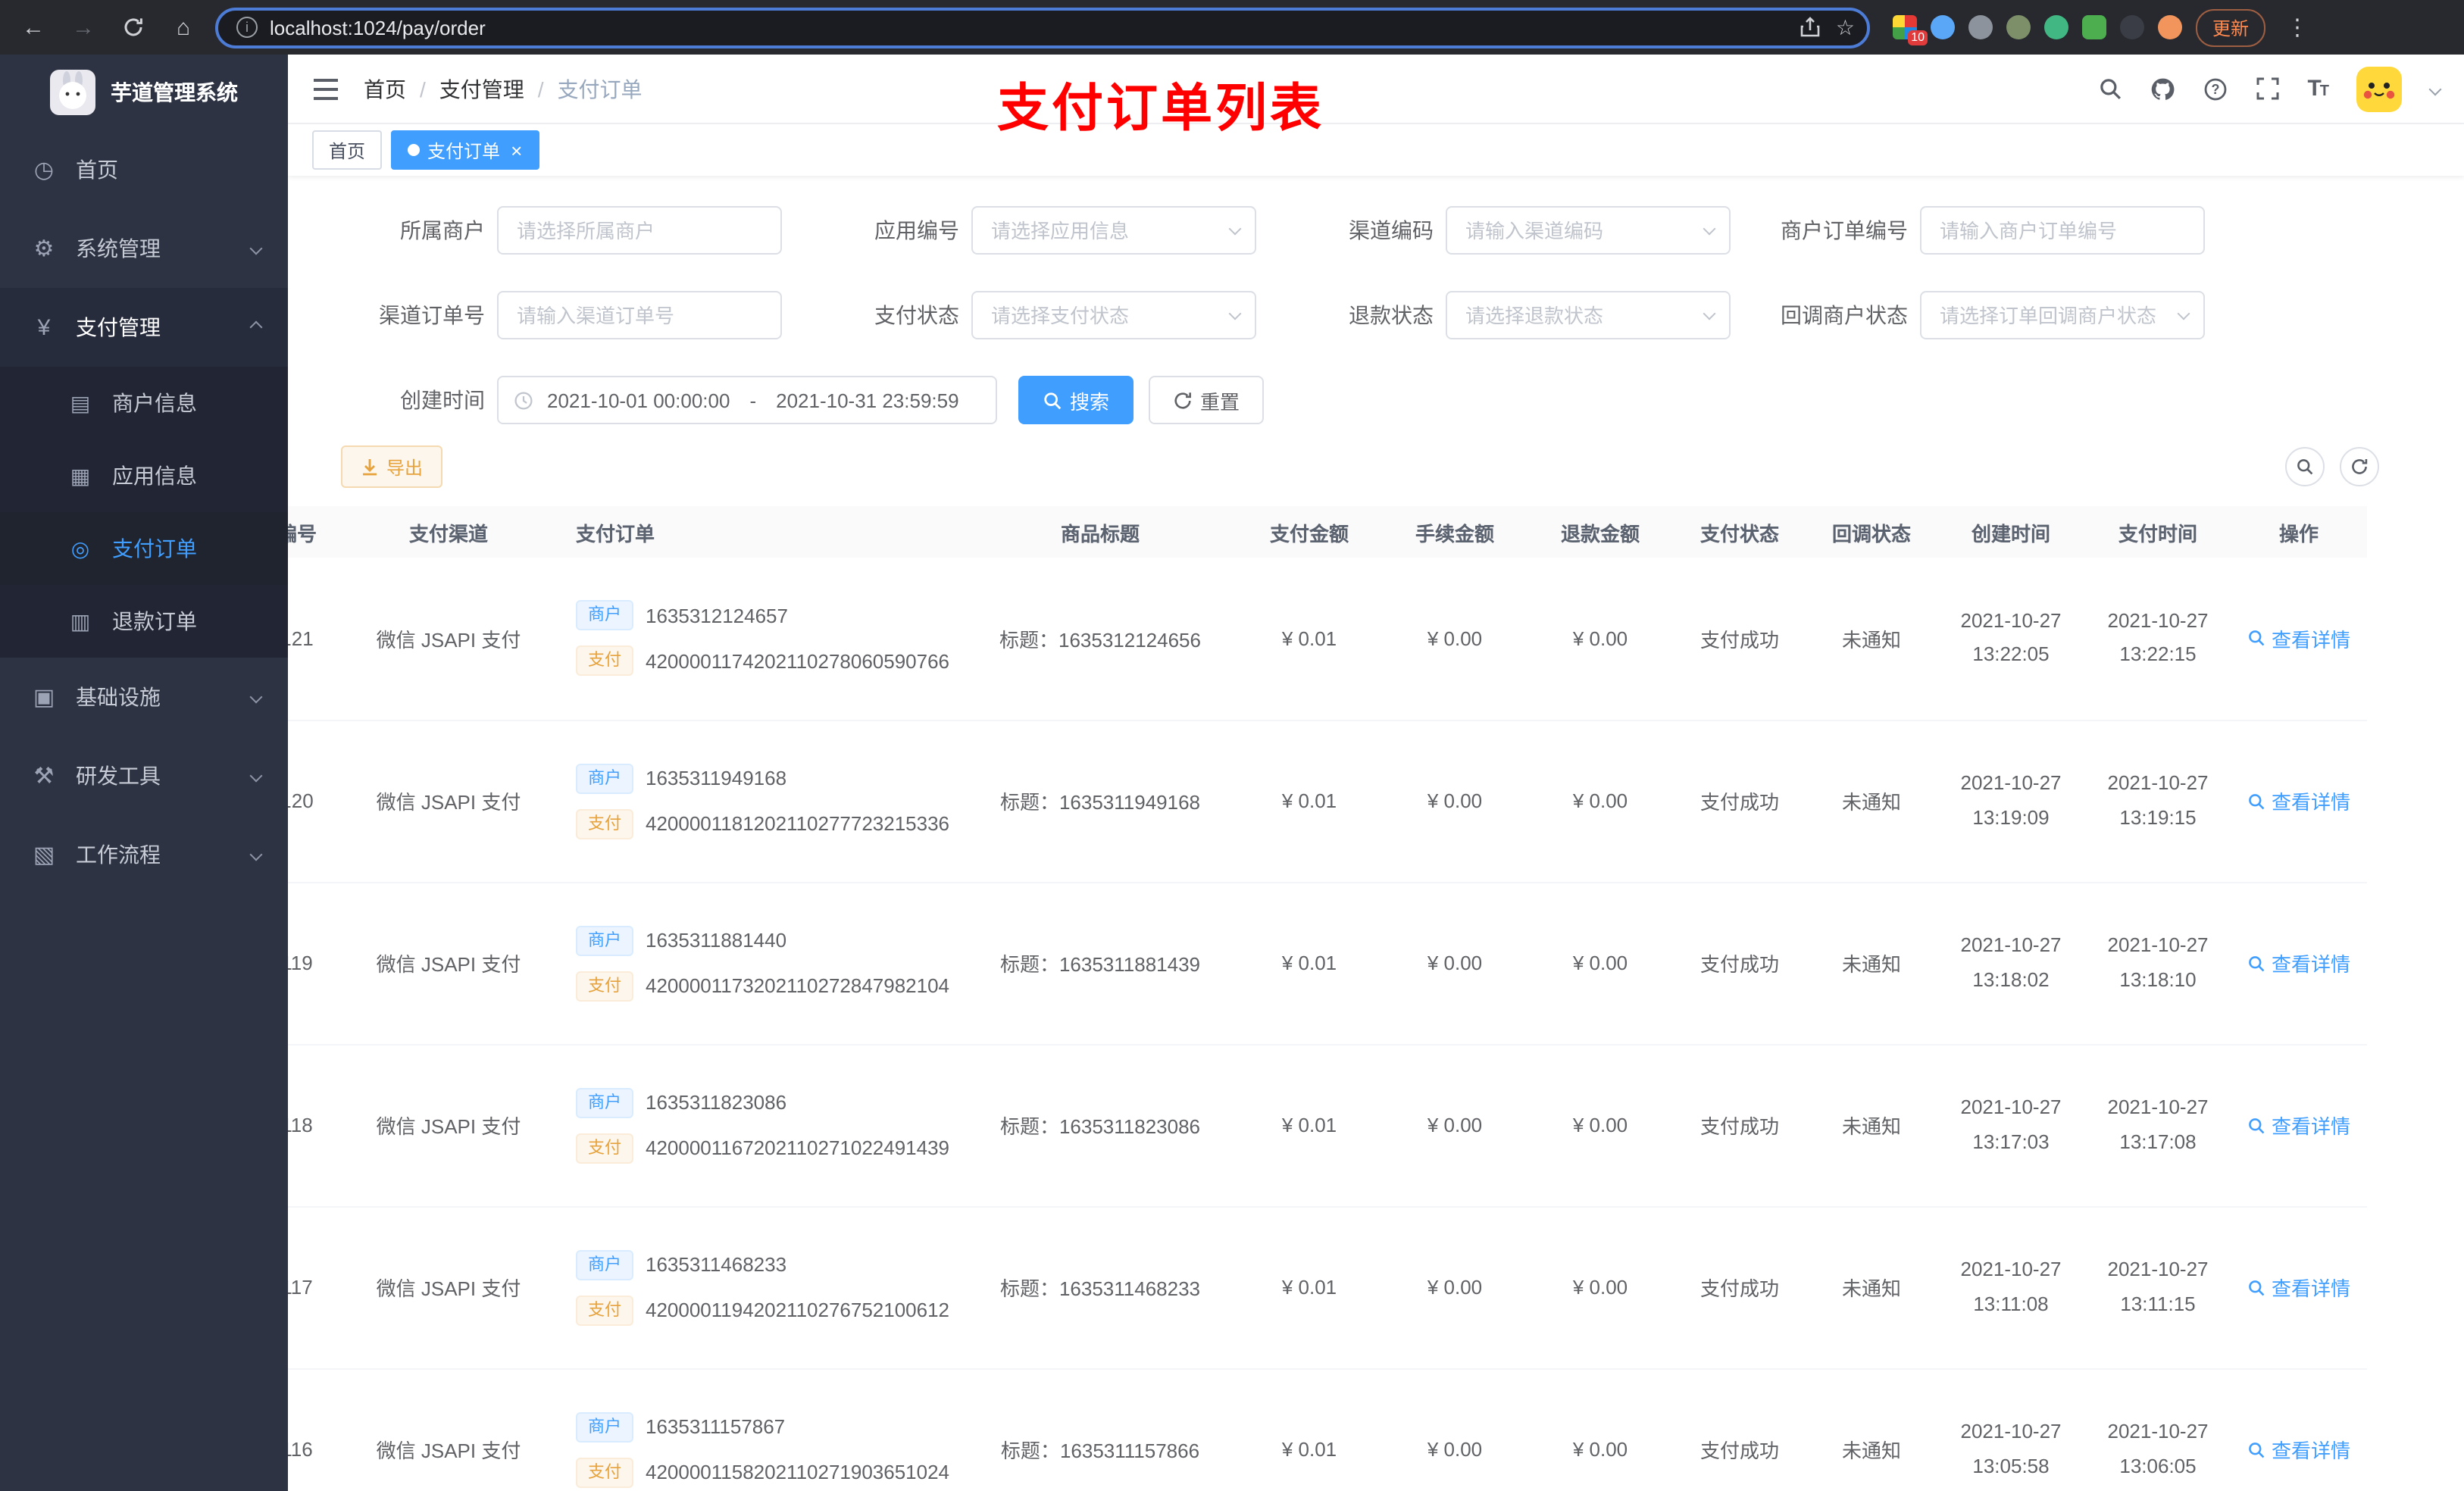 The width and height of the screenshot is (2464, 1491). I want to click on table-row: 118 微信 JSAPI 支付 商户 1635311823086 支, so click(1327, 1125).